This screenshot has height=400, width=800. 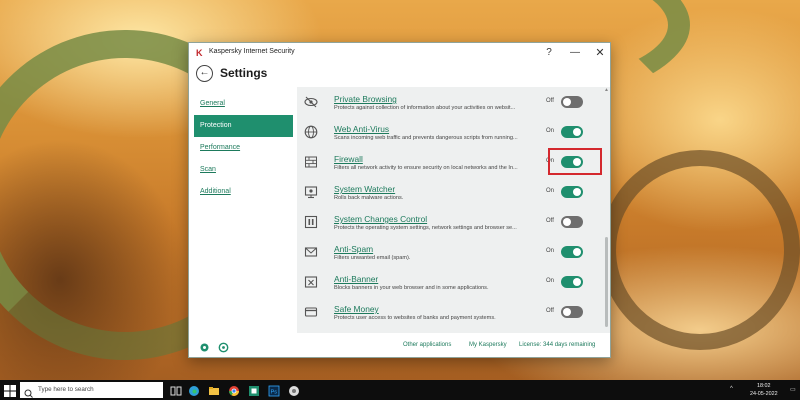 I want to click on file-explorer-icon, so click(x=214, y=390).